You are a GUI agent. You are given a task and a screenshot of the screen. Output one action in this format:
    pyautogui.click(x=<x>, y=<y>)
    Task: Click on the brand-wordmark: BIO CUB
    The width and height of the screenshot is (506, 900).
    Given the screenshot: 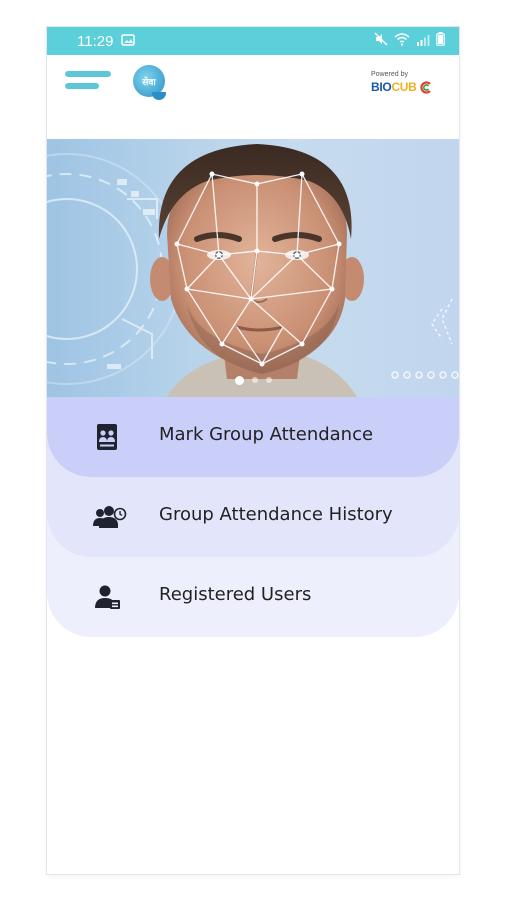 What is the action you would take?
    pyautogui.click(x=404, y=87)
    